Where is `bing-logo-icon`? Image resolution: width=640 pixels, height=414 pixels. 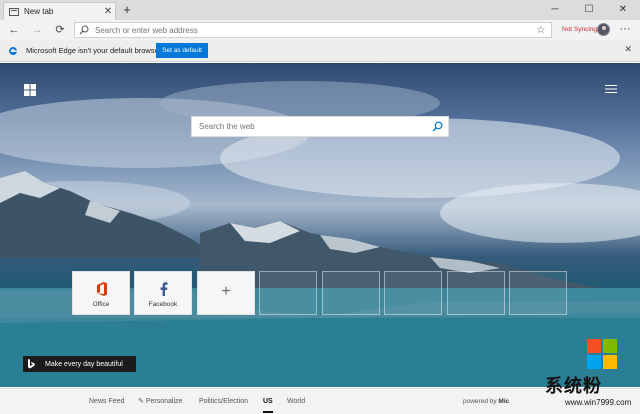
bing-logo-icon is located at coordinates (31, 364).